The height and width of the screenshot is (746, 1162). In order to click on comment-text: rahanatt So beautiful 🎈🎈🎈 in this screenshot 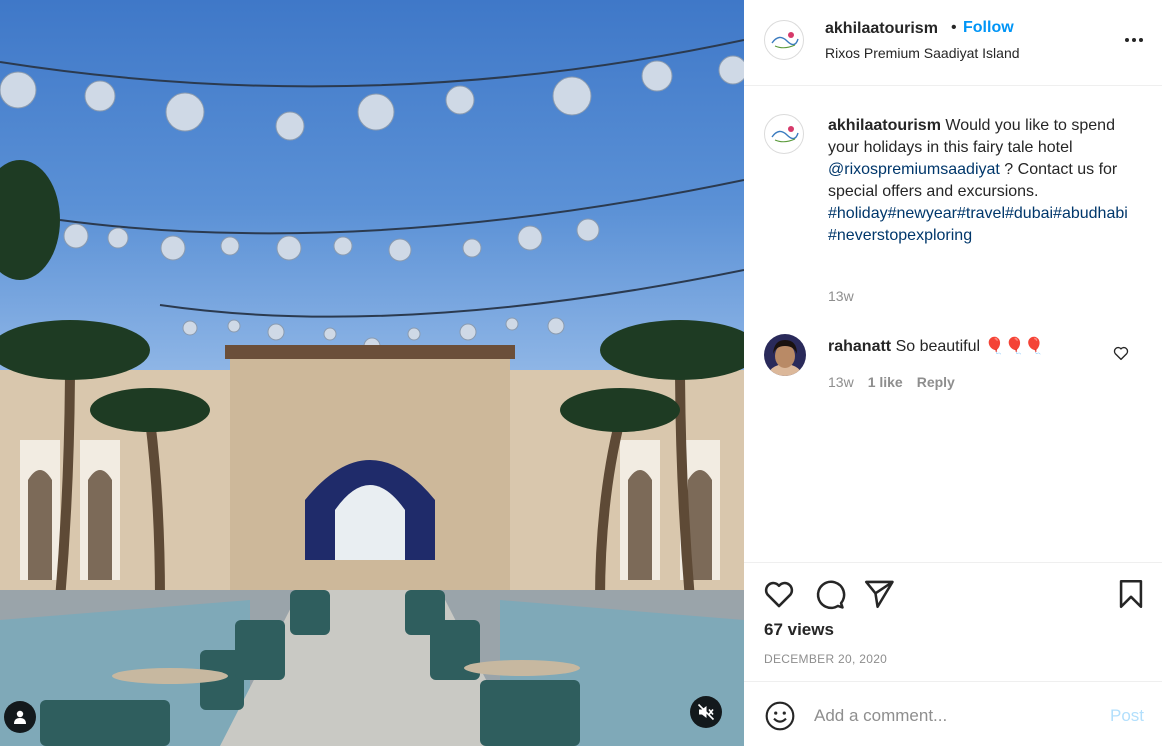, I will do `click(936, 346)`.